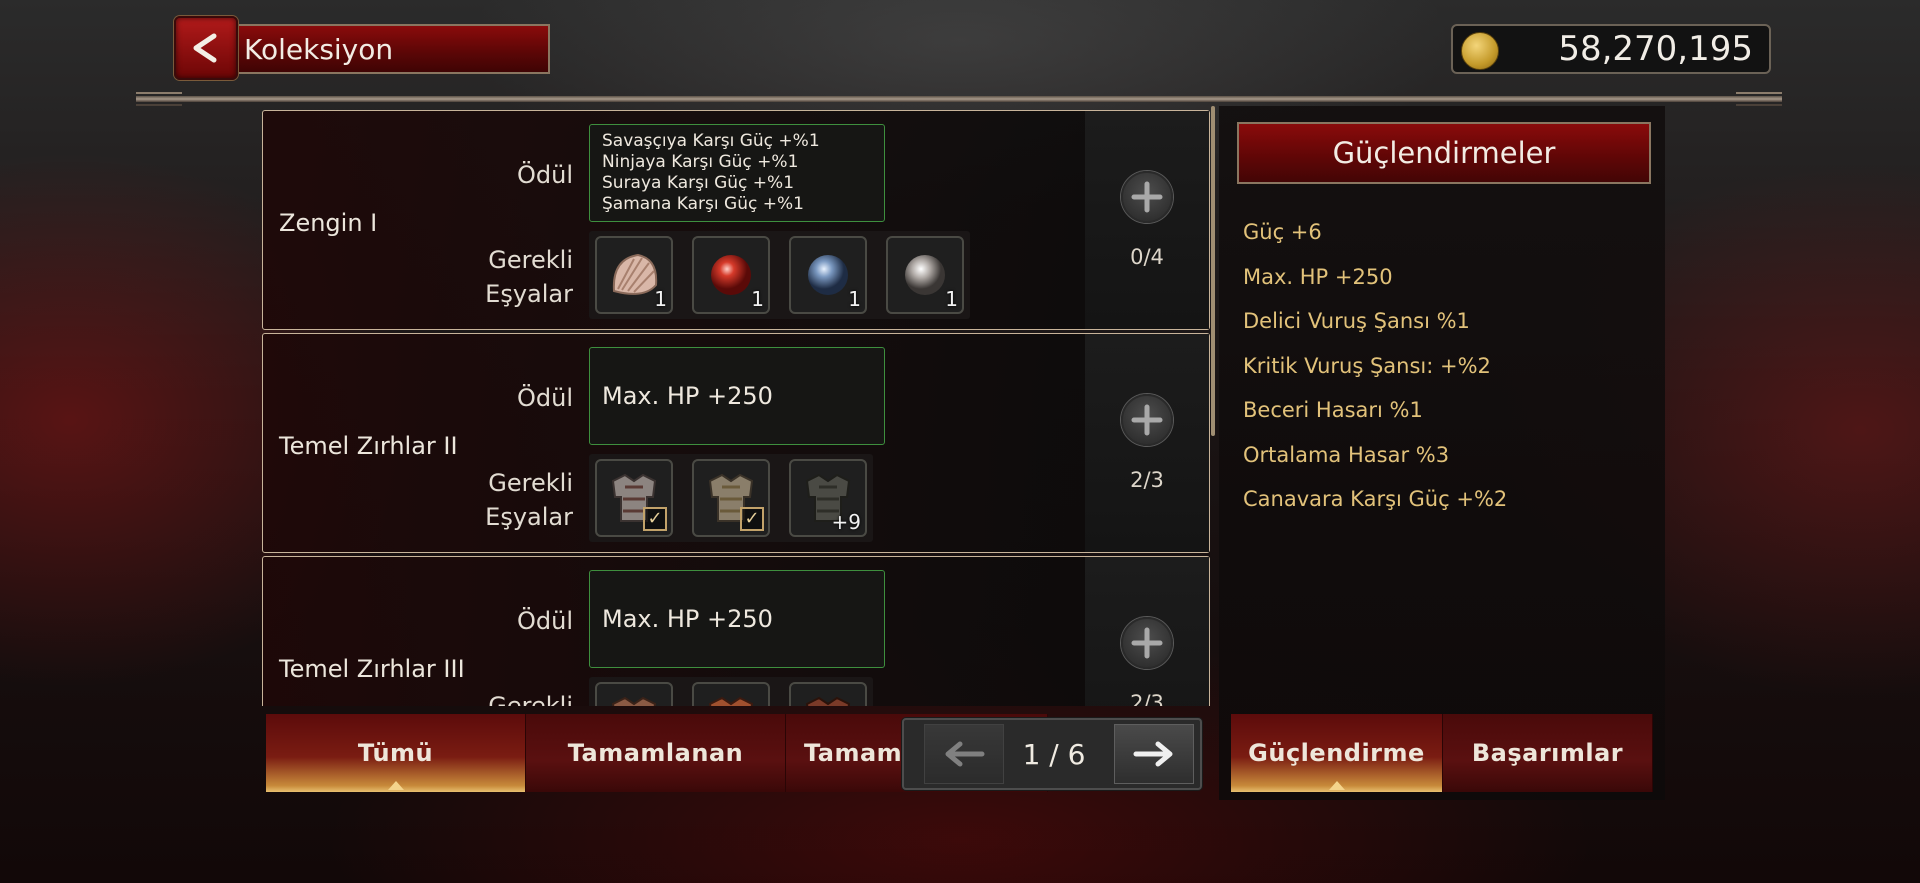  I want to click on collection-name: Temel Zırhlar II, so click(368, 446).